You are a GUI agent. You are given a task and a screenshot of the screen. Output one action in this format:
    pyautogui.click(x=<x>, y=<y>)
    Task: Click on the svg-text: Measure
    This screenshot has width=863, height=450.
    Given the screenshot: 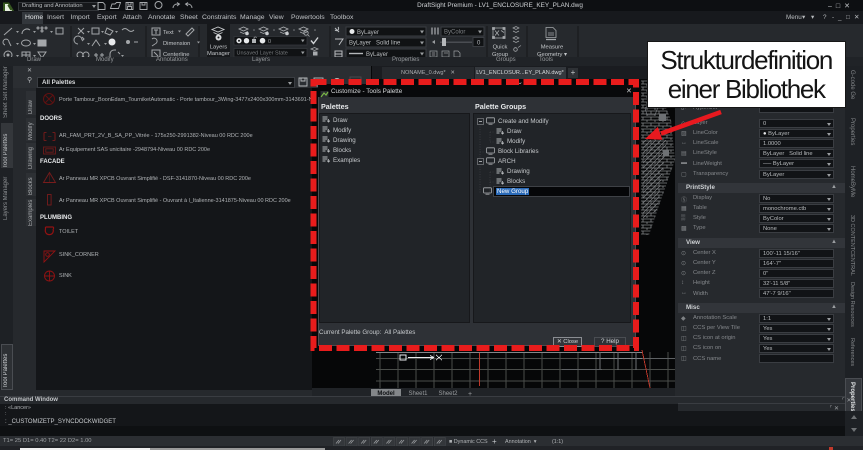 What is the action you would take?
    pyautogui.click(x=552, y=48)
    